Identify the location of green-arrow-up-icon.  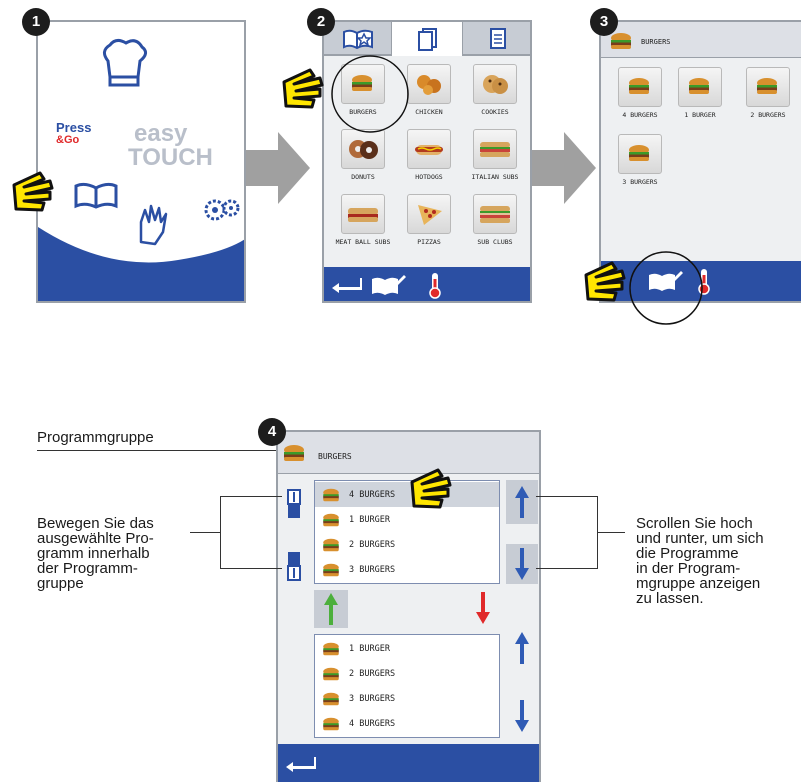
(331, 609).